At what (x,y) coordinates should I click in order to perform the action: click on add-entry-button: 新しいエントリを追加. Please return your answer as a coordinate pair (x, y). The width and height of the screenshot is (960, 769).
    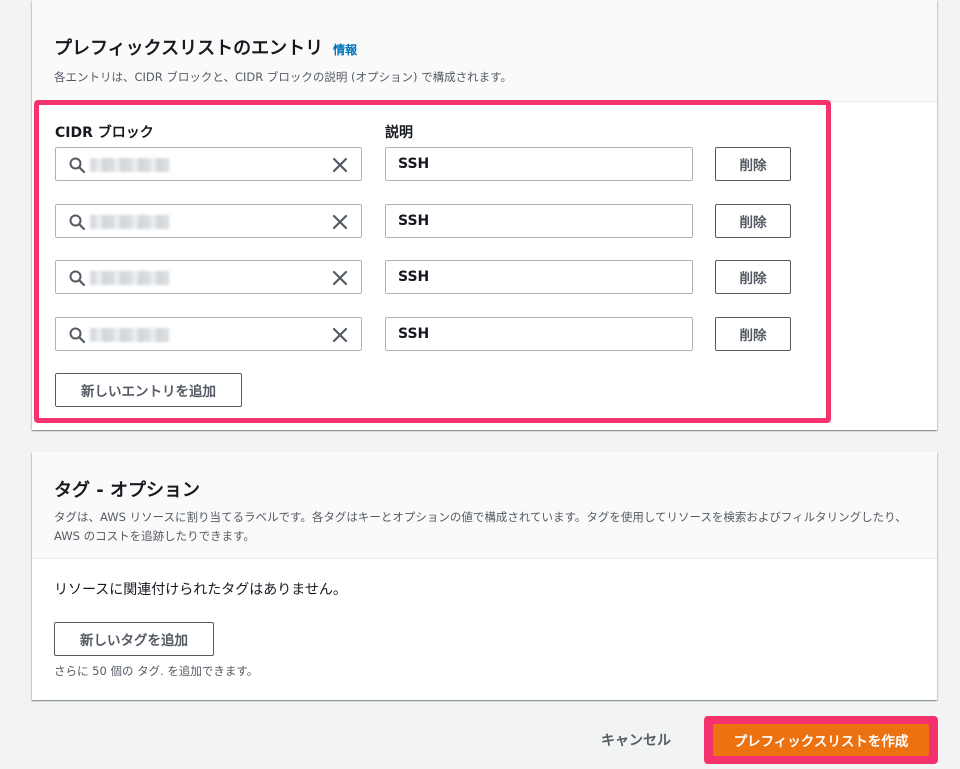
    Looking at the image, I should click on (148, 390).